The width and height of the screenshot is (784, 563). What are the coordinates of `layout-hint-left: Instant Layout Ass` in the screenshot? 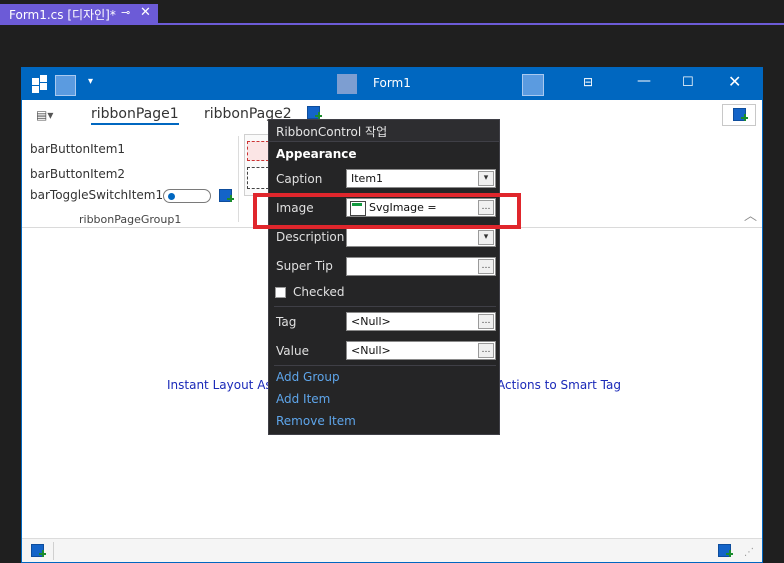 It's located at (222, 385).